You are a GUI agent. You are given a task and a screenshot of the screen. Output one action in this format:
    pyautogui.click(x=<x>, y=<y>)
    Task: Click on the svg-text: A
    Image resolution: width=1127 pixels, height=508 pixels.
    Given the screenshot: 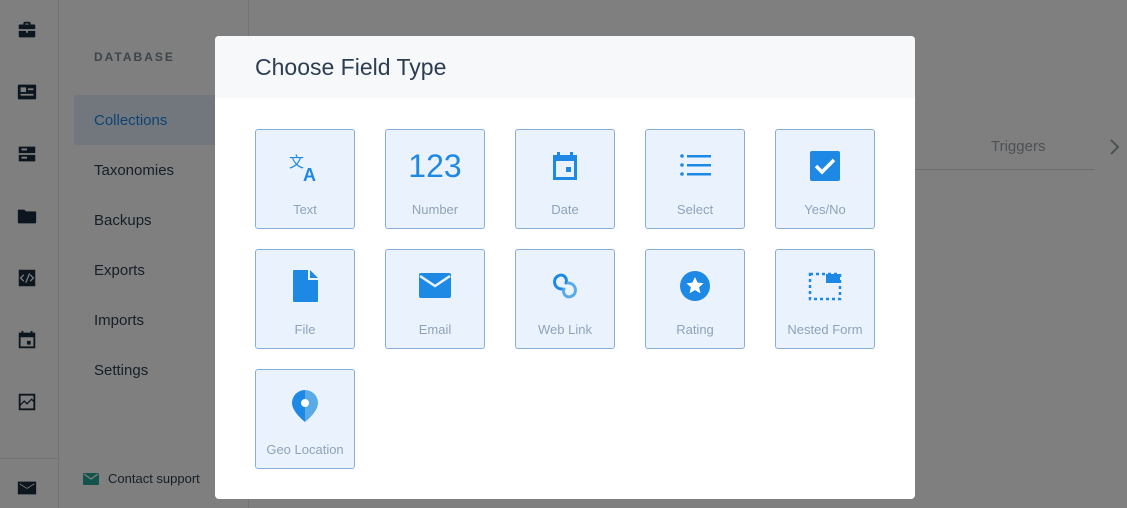 What is the action you would take?
    pyautogui.click(x=309, y=174)
    